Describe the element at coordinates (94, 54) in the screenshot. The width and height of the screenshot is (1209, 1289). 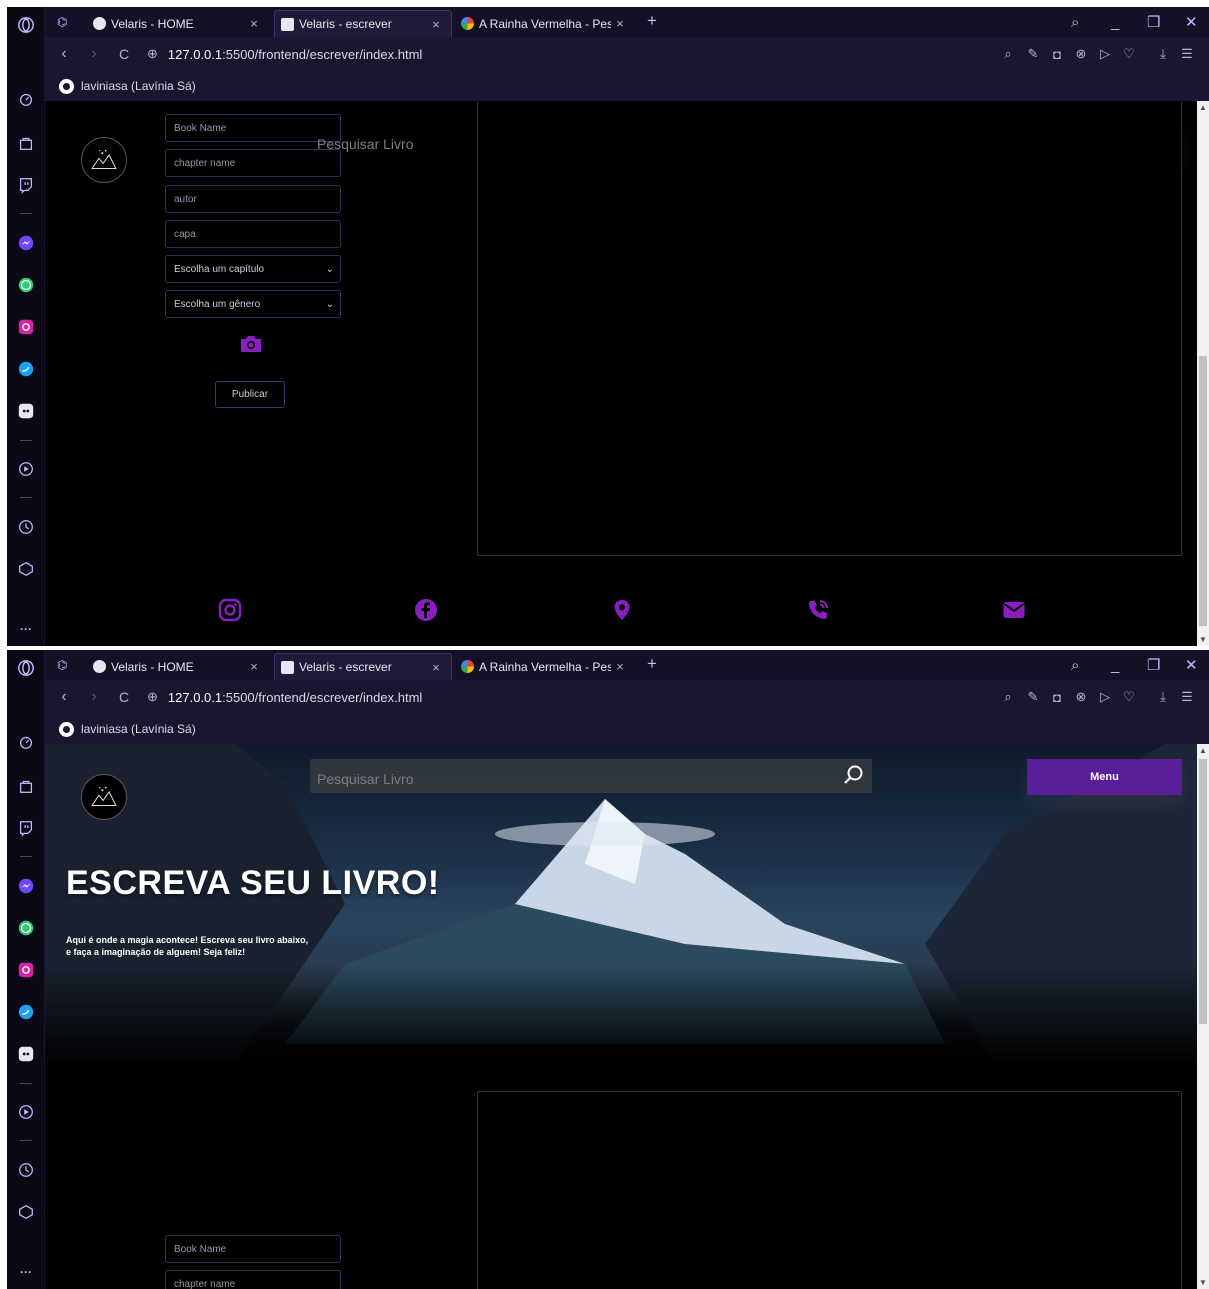
I see `forward-button: ›` at that location.